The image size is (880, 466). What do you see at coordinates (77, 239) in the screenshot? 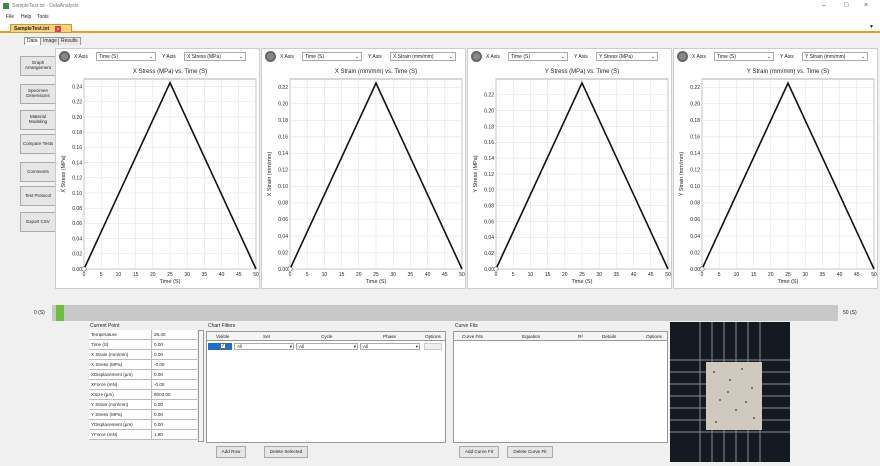
I see `y-tick-label: 0.04` at bounding box center [77, 239].